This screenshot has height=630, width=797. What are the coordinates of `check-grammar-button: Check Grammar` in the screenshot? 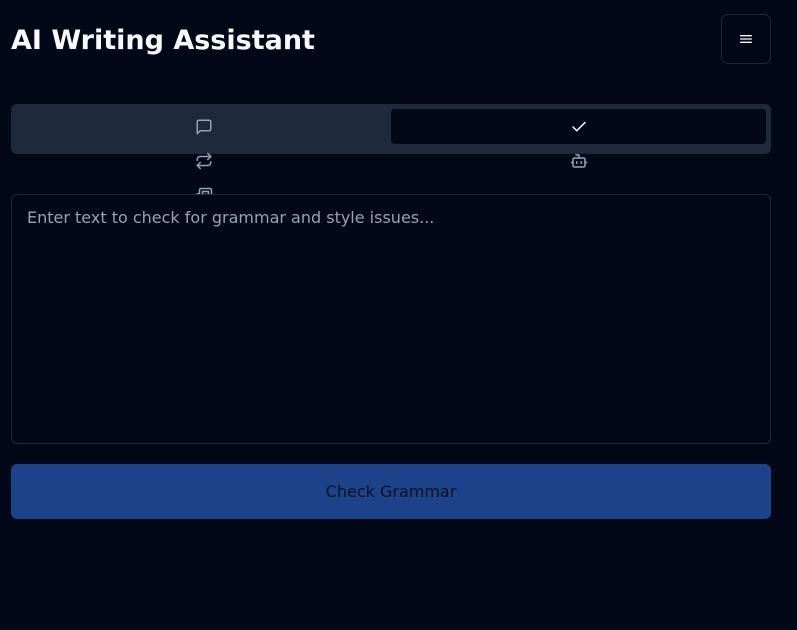 It's located at (391, 491).